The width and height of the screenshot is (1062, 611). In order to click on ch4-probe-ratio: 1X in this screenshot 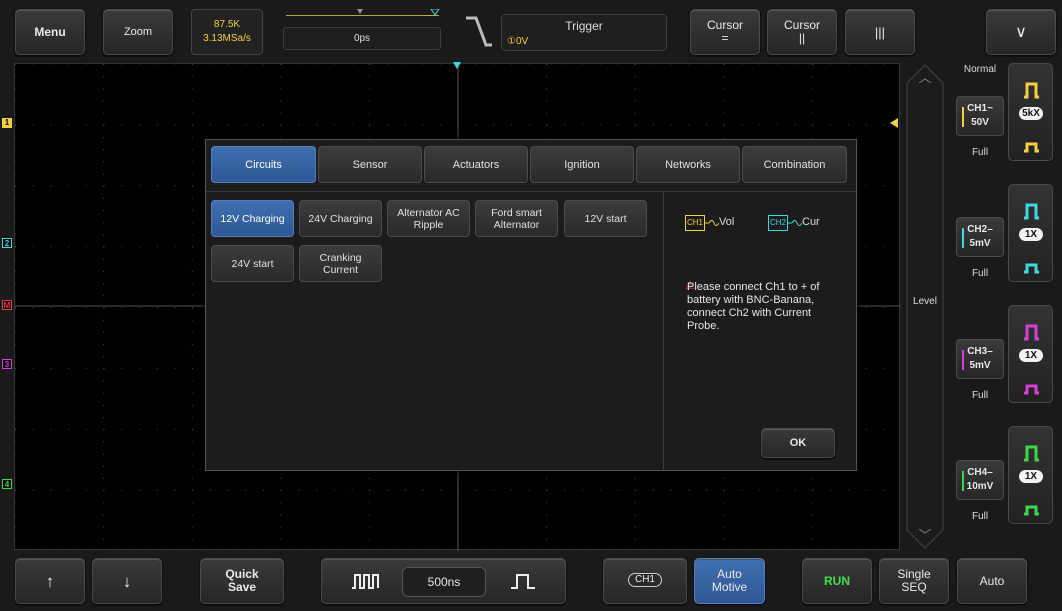, I will do `click(1031, 476)`.